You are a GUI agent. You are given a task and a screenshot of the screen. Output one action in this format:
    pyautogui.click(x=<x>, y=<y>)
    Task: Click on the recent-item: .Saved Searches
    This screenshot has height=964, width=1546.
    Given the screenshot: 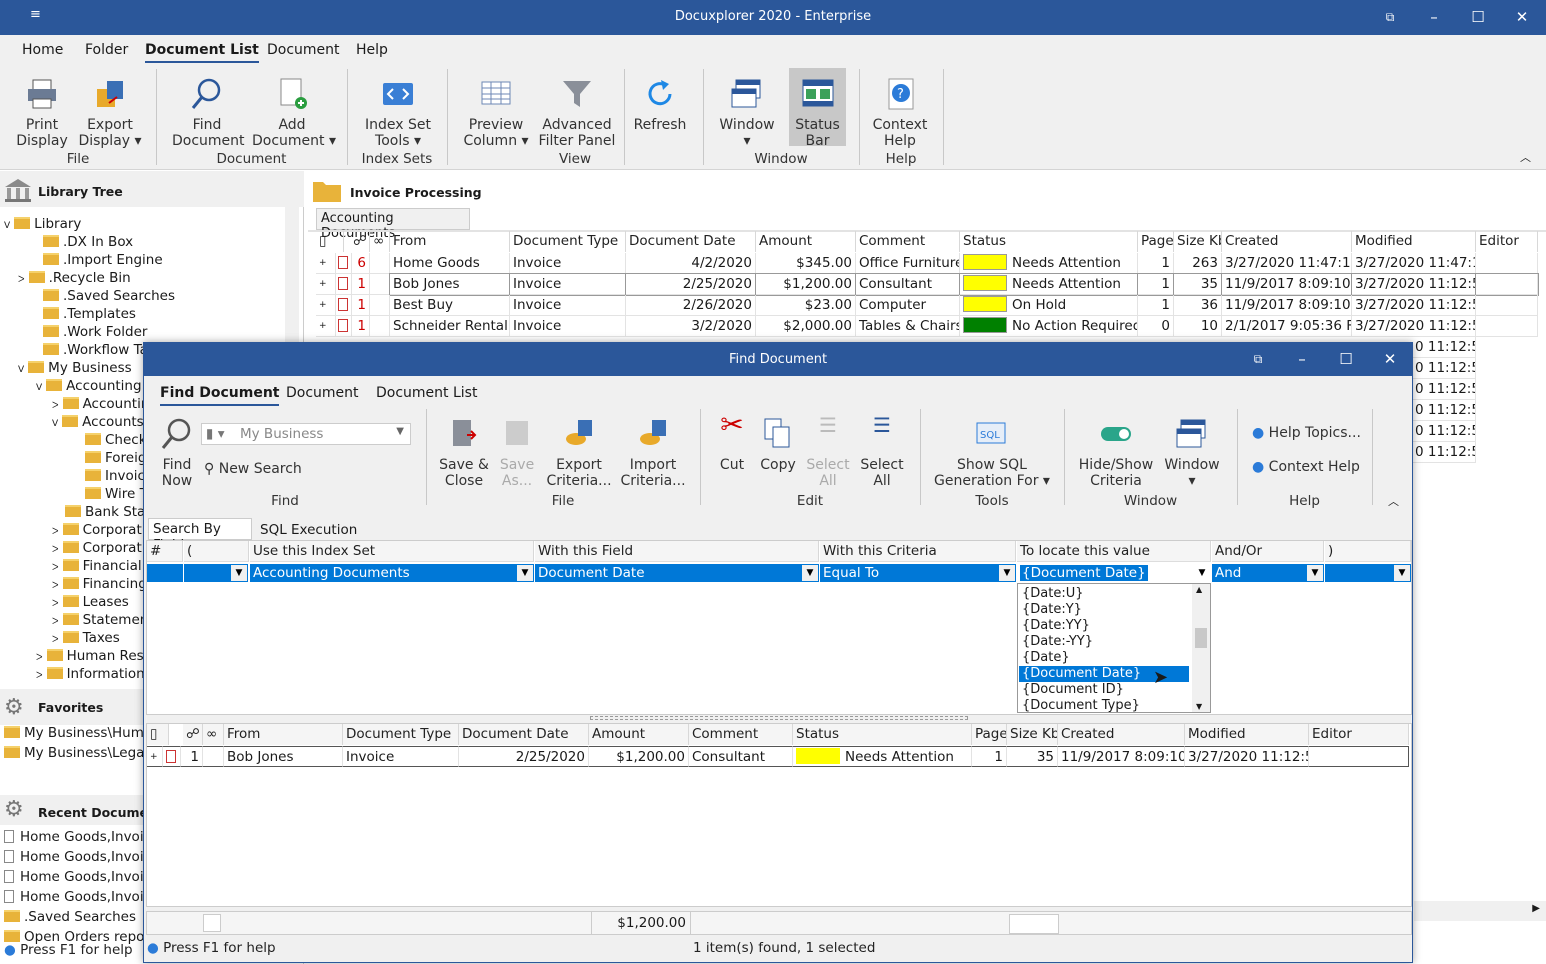 What is the action you would take?
    pyautogui.click(x=70, y=917)
    